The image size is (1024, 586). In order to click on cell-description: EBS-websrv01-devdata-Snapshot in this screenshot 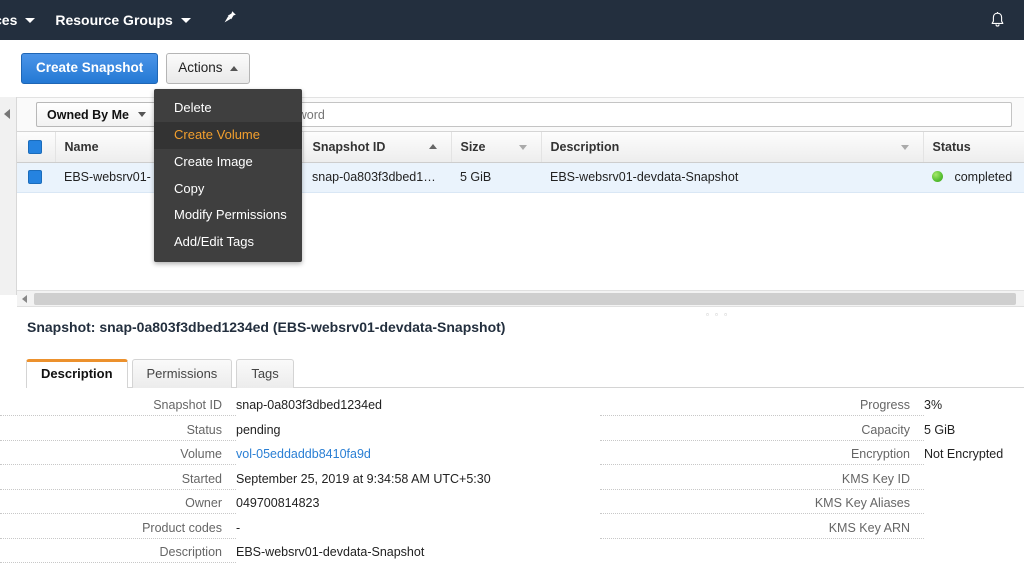, I will do `click(732, 177)`.